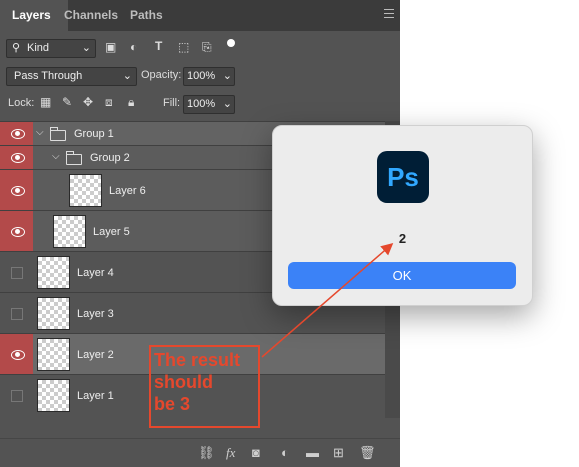 The width and height of the screenshot is (579, 467). I want to click on arrow-line, so click(327, 300).